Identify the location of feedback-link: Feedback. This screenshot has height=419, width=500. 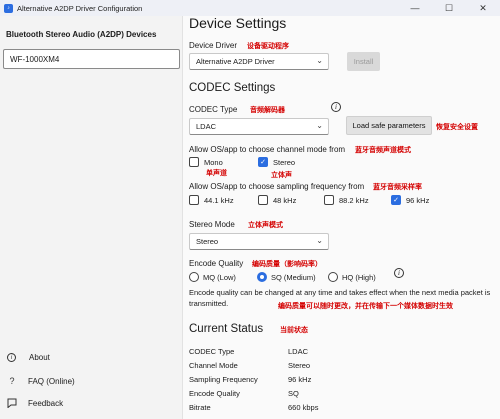
(34, 403).